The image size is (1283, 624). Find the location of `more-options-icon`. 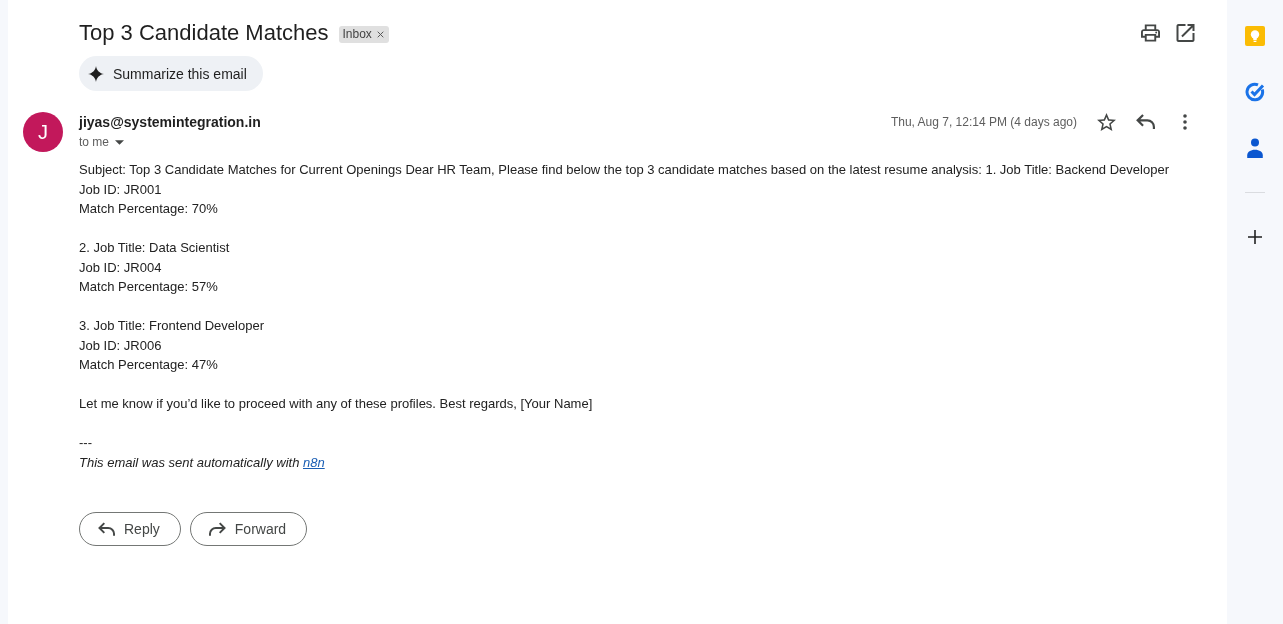

more-options-icon is located at coordinates (1185, 122).